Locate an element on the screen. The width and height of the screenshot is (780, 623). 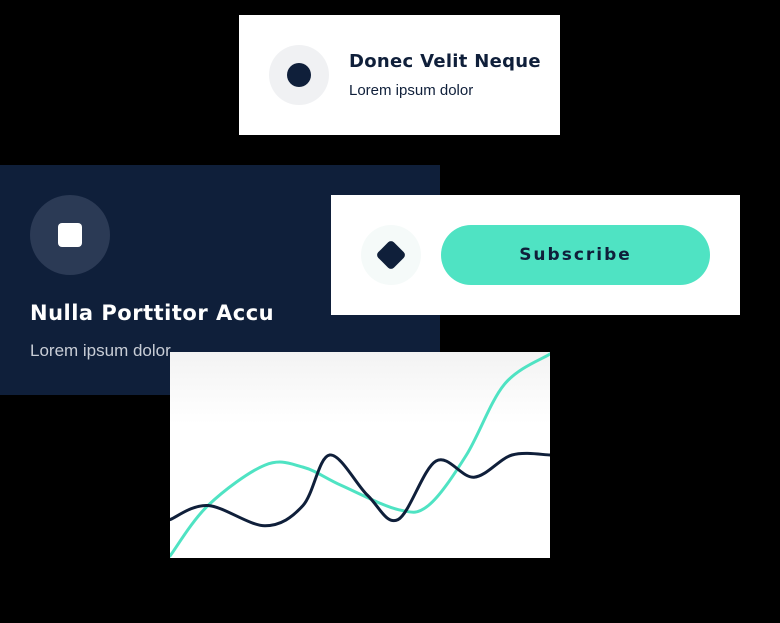
card-title: Nulla Porttitor Accu is located at coordinates (152, 313).